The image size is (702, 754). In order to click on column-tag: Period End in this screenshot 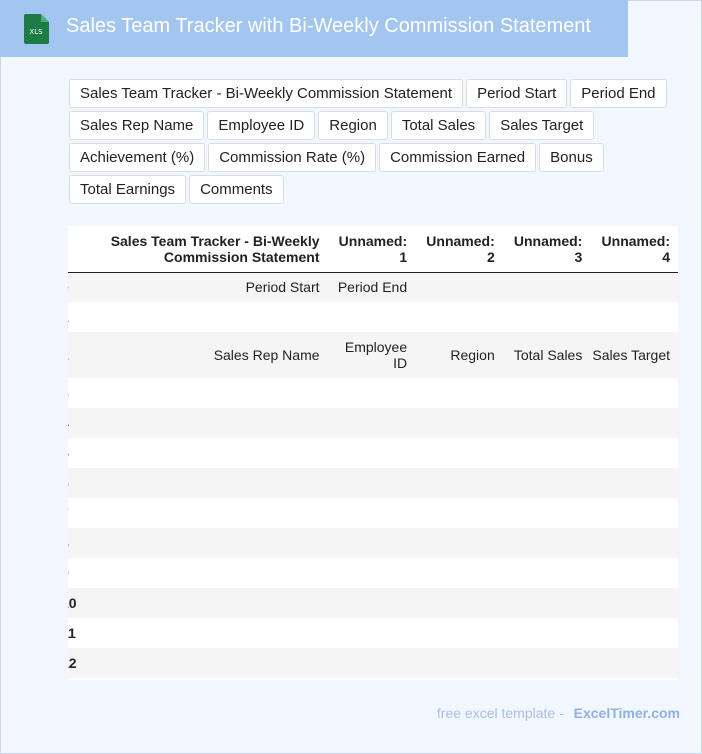, I will do `click(618, 93)`.